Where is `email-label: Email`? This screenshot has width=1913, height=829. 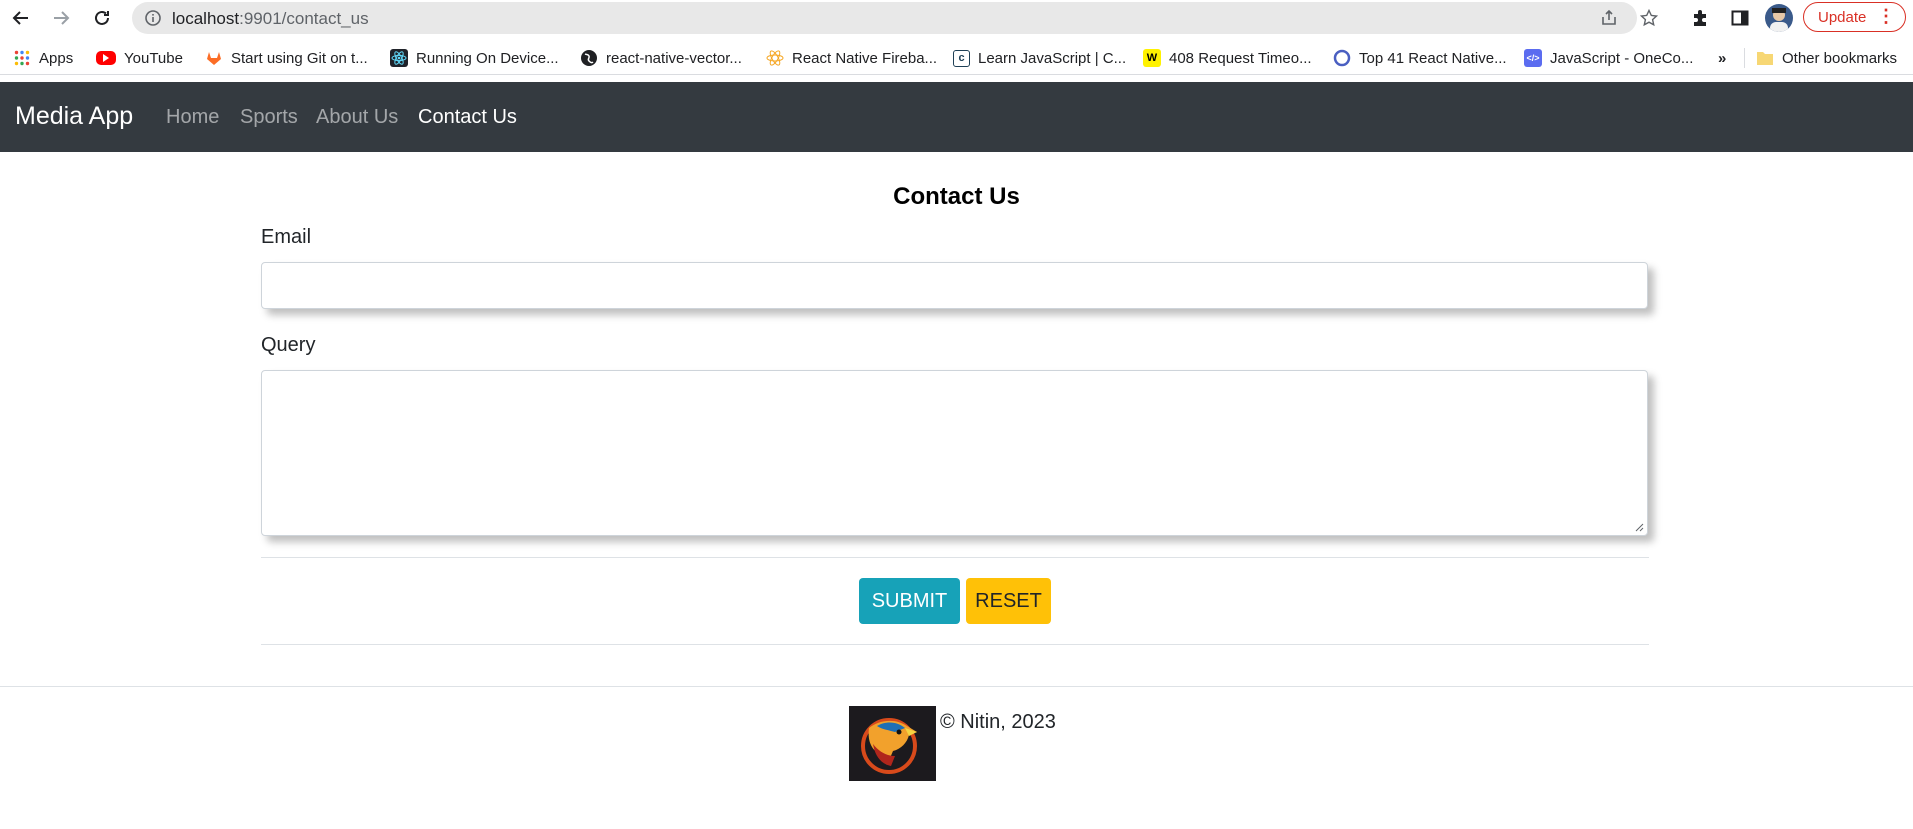 email-label: Email is located at coordinates (286, 237).